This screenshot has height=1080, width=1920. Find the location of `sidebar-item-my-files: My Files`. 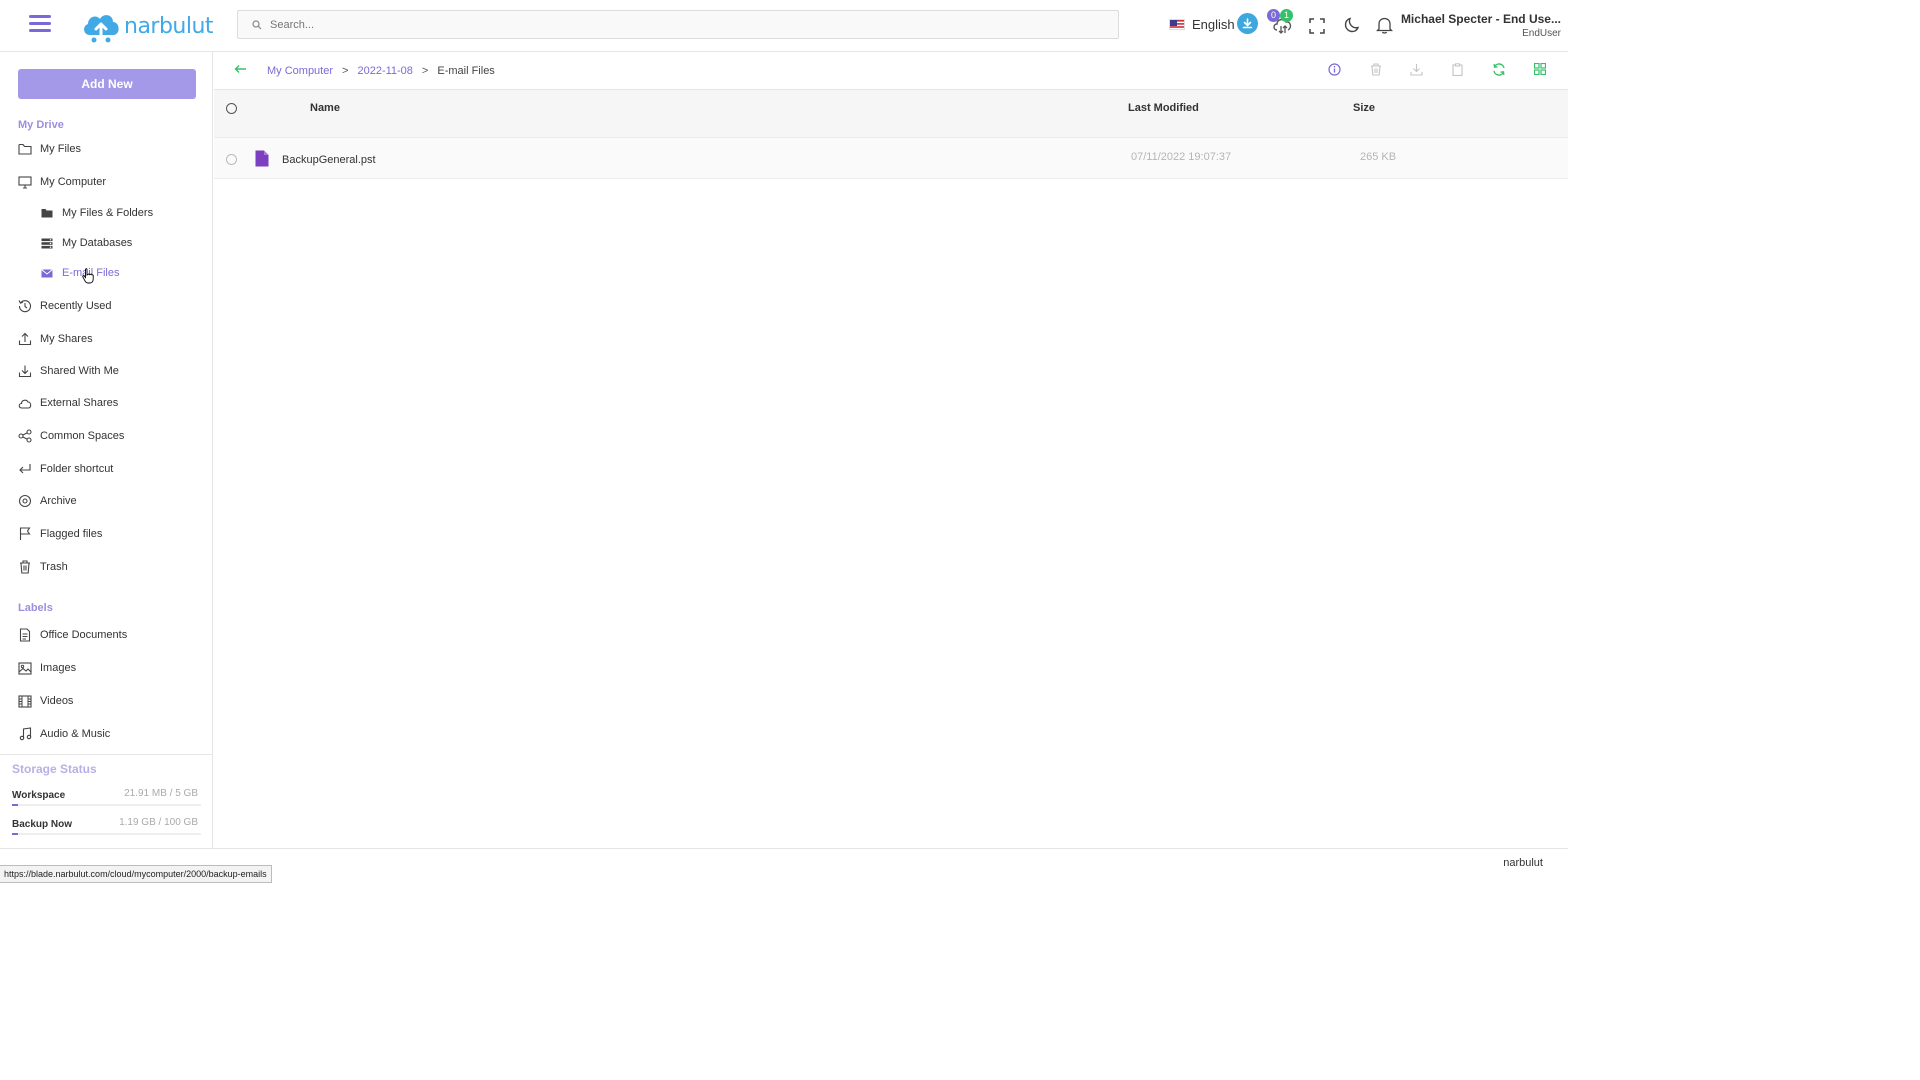

sidebar-item-my-files: My Files is located at coordinates (113, 149).